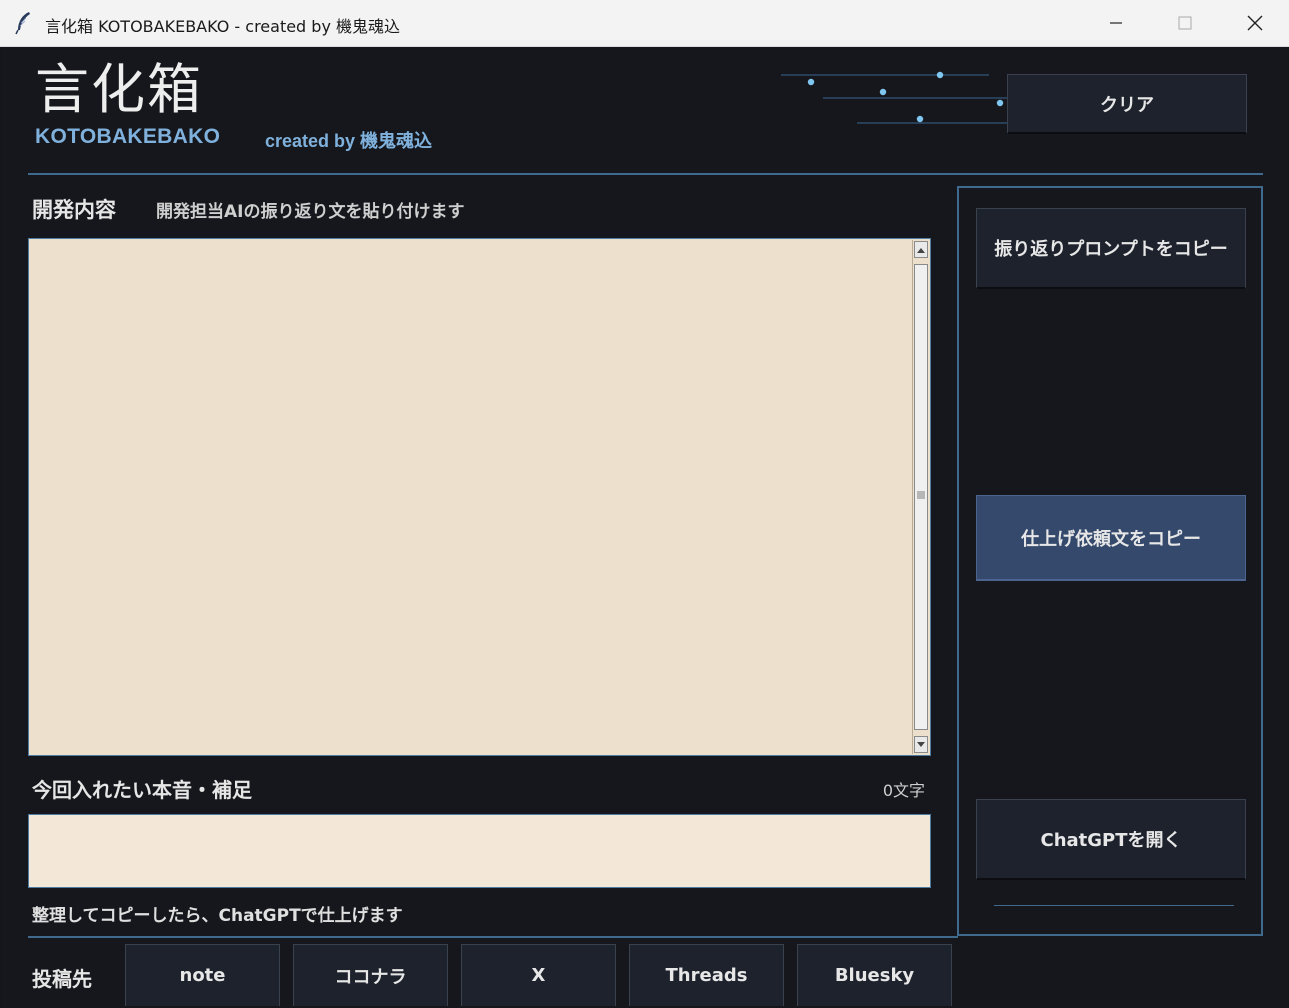  Describe the element at coordinates (538, 975) in the screenshot. I see `post-x-button: X` at that location.